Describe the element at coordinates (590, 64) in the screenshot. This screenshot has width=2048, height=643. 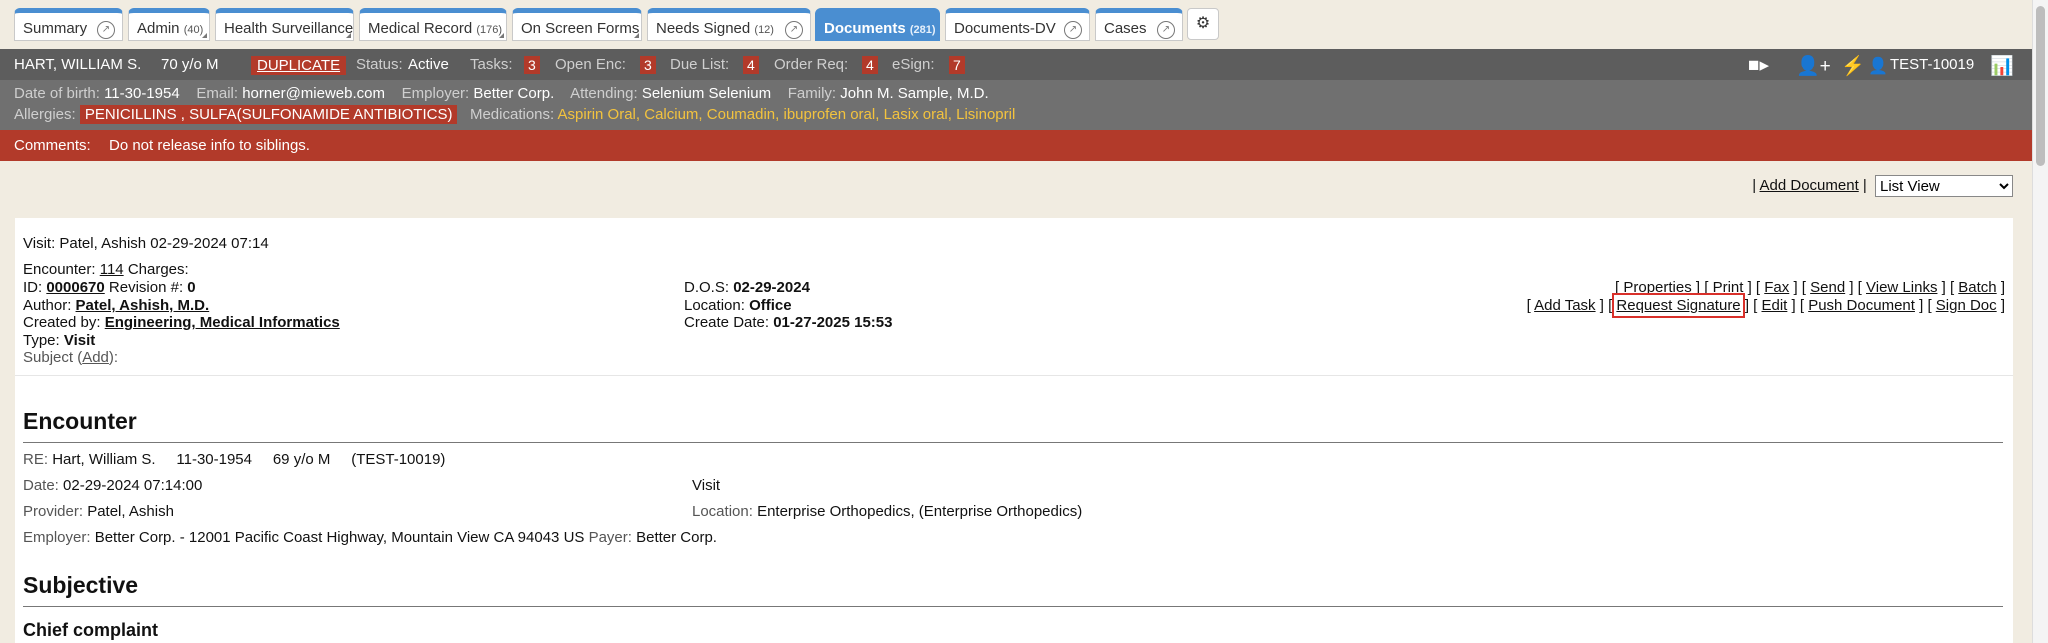
I see `open-enc-label: Open Enc:` at that location.